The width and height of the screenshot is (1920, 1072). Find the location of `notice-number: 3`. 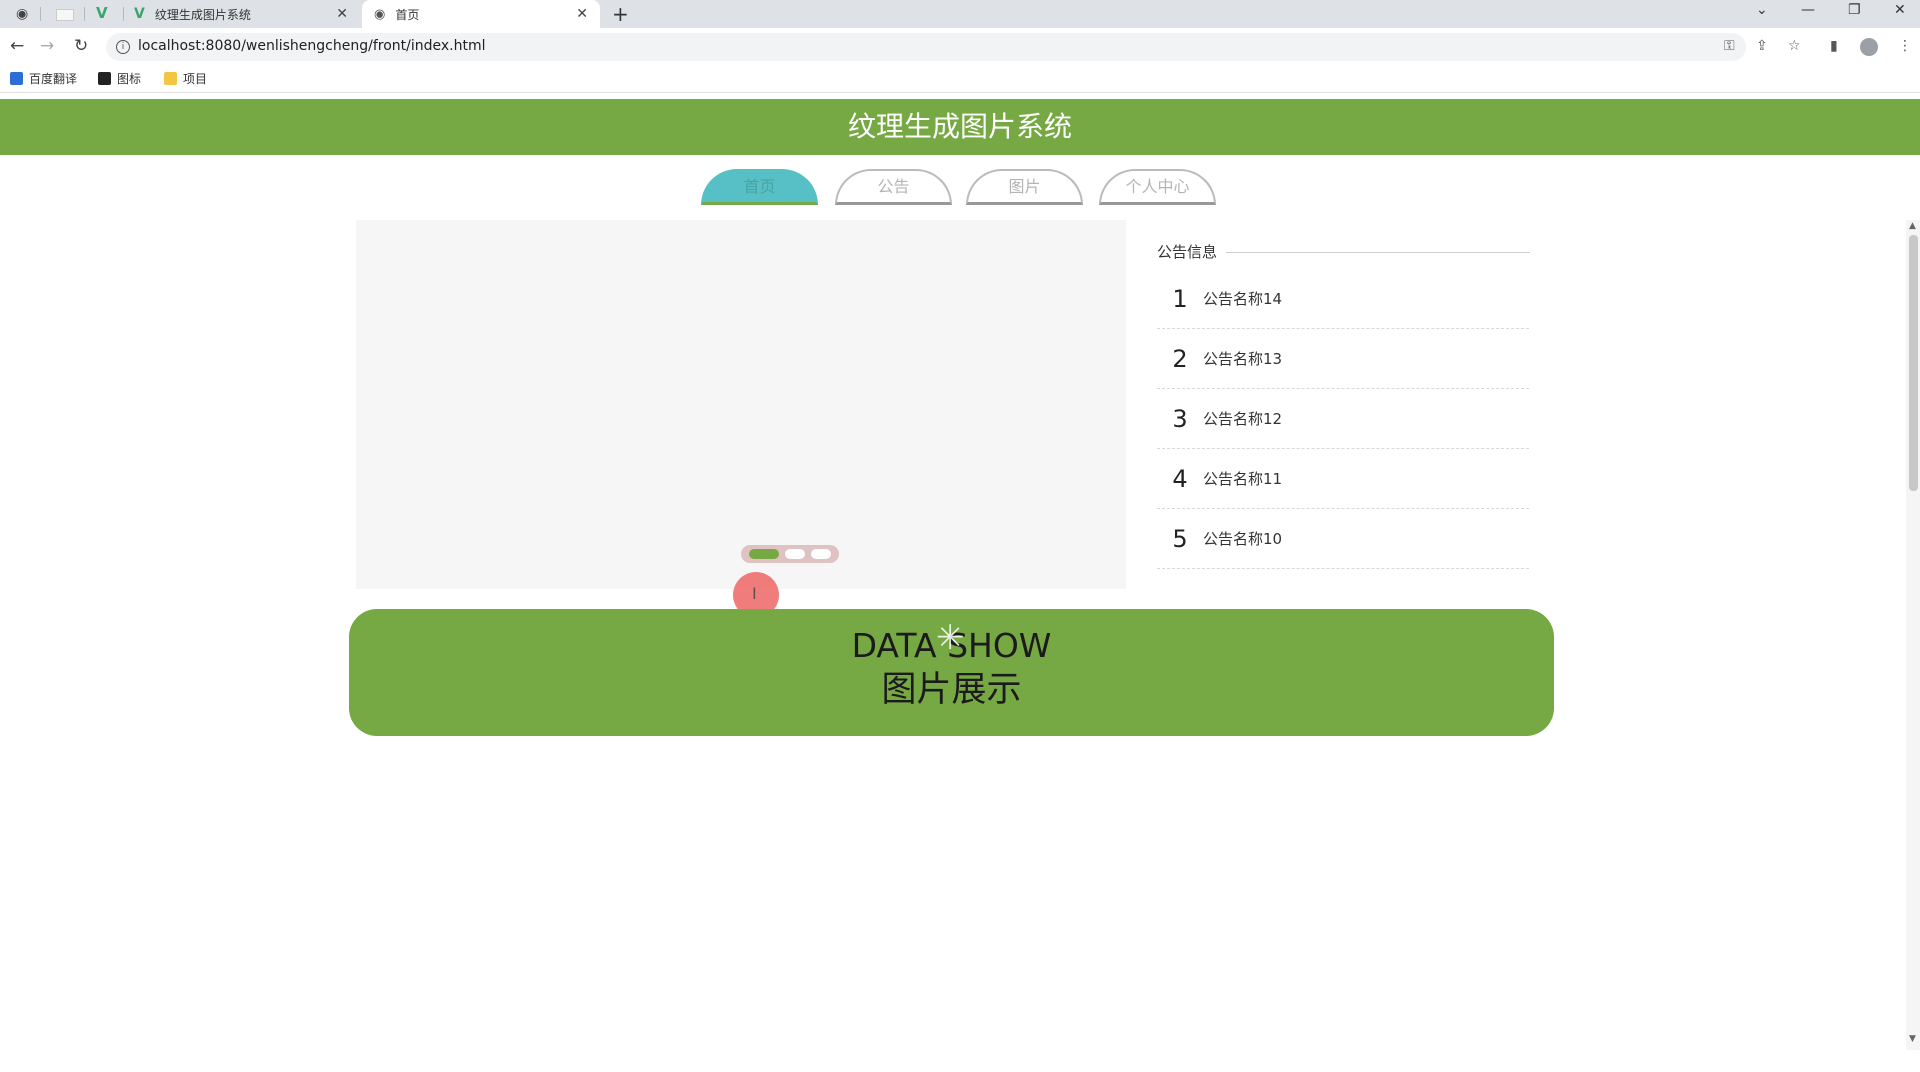

notice-number: 3 is located at coordinates (1180, 418).